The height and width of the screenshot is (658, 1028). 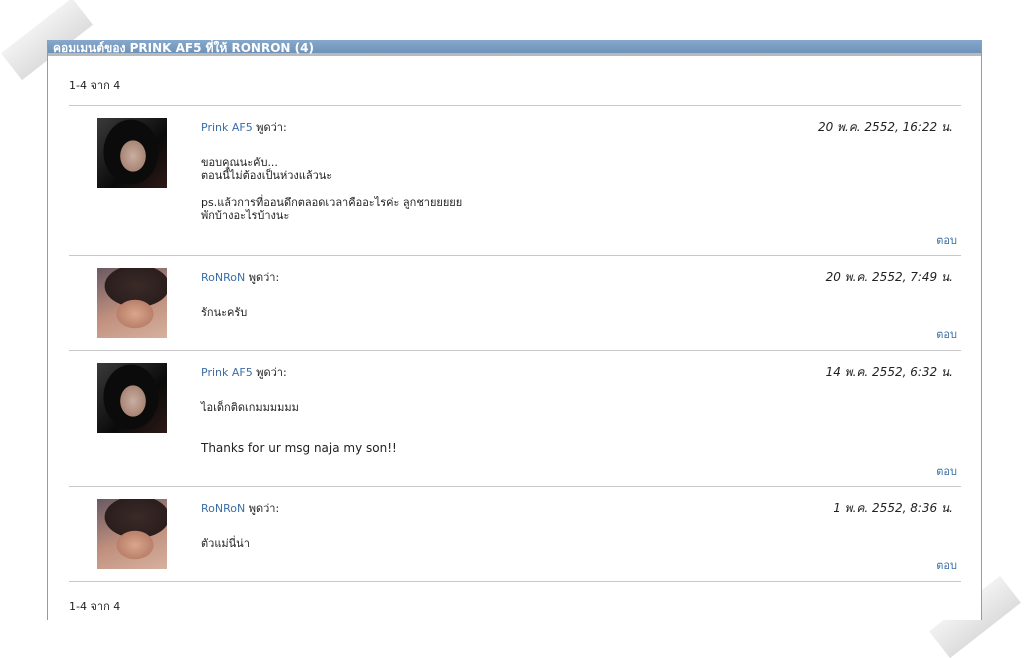 I want to click on comment-body: ไอเด็กติดเกมมมมมม, so click(x=250, y=407).